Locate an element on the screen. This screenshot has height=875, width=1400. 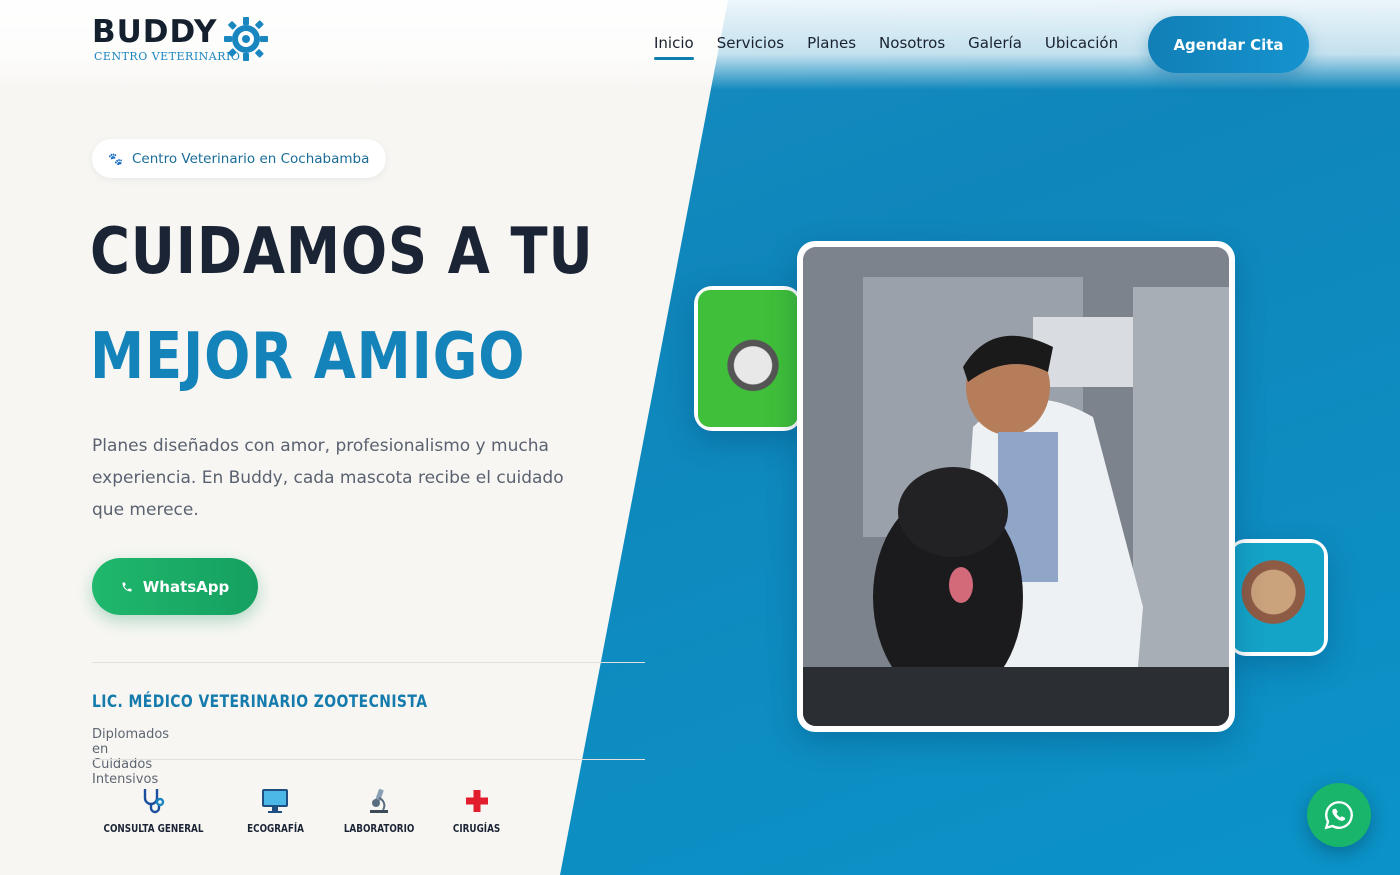
service-cirugias: CIRUGÍAS is located at coordinates (476, 810).